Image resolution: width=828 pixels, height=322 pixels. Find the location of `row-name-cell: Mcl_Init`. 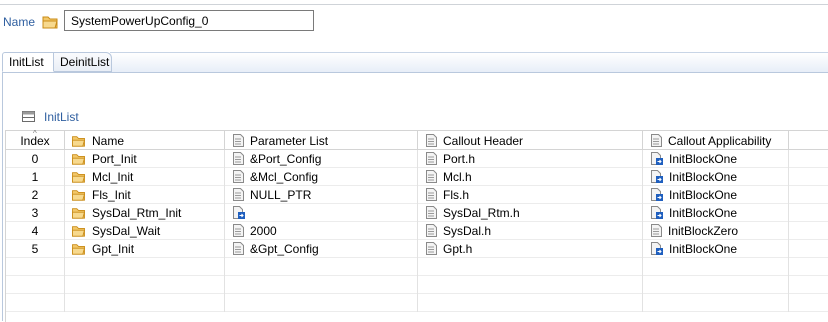

row-name-cell: Mcl_Init is located at coordinates (145, 177).